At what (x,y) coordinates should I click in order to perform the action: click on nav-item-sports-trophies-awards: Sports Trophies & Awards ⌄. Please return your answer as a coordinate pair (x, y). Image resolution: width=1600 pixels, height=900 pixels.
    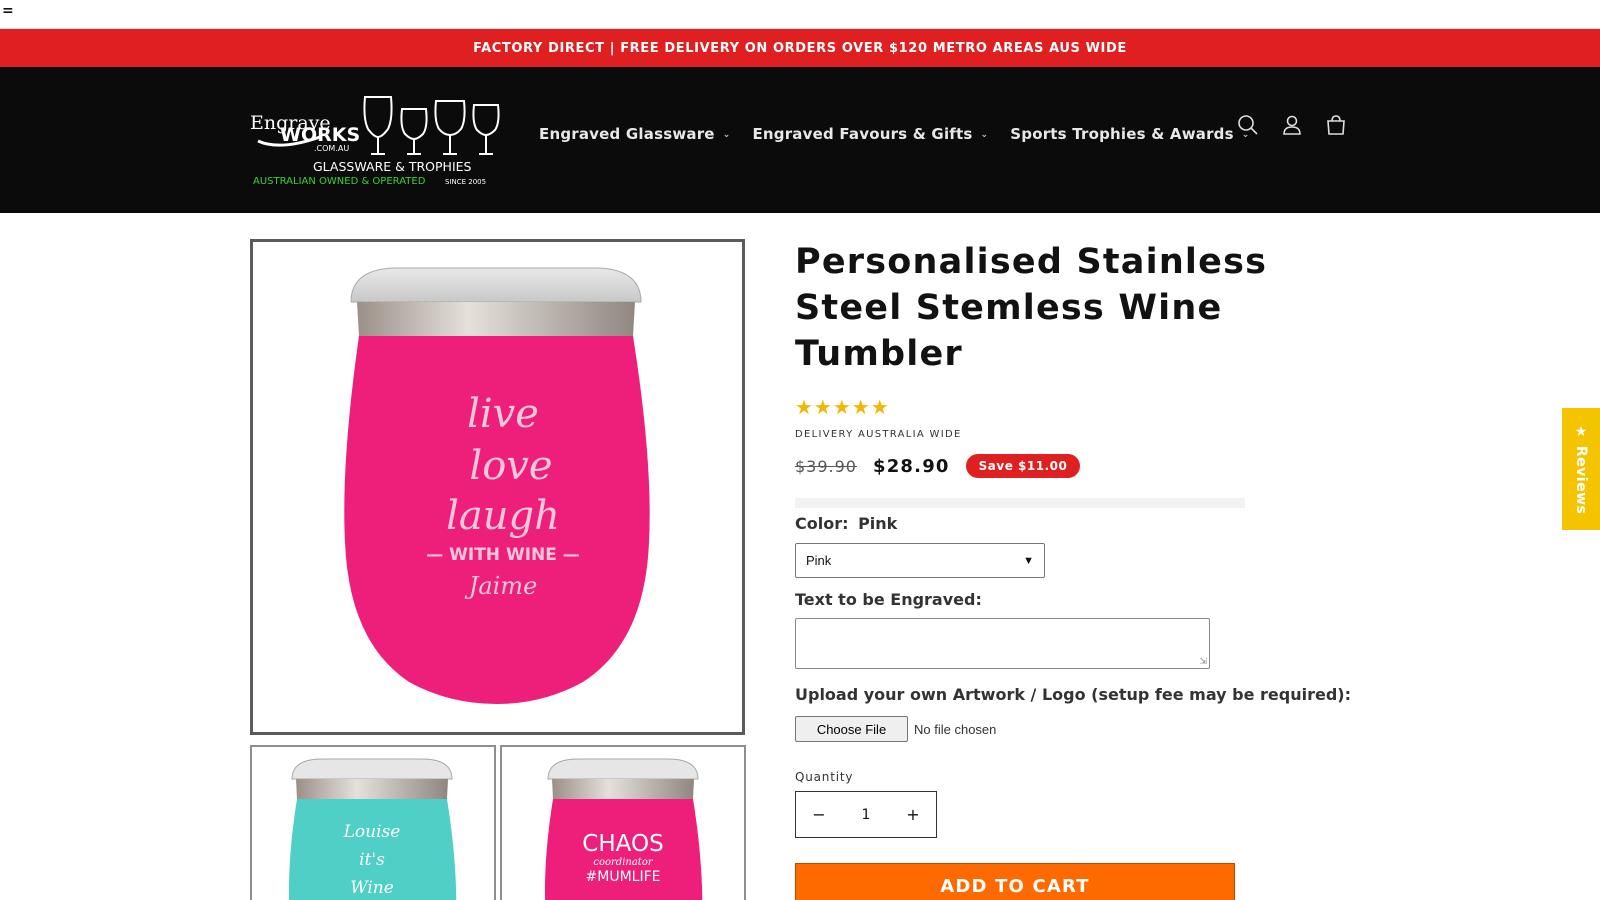
    Looking at the image, I should click on (1129, 134).